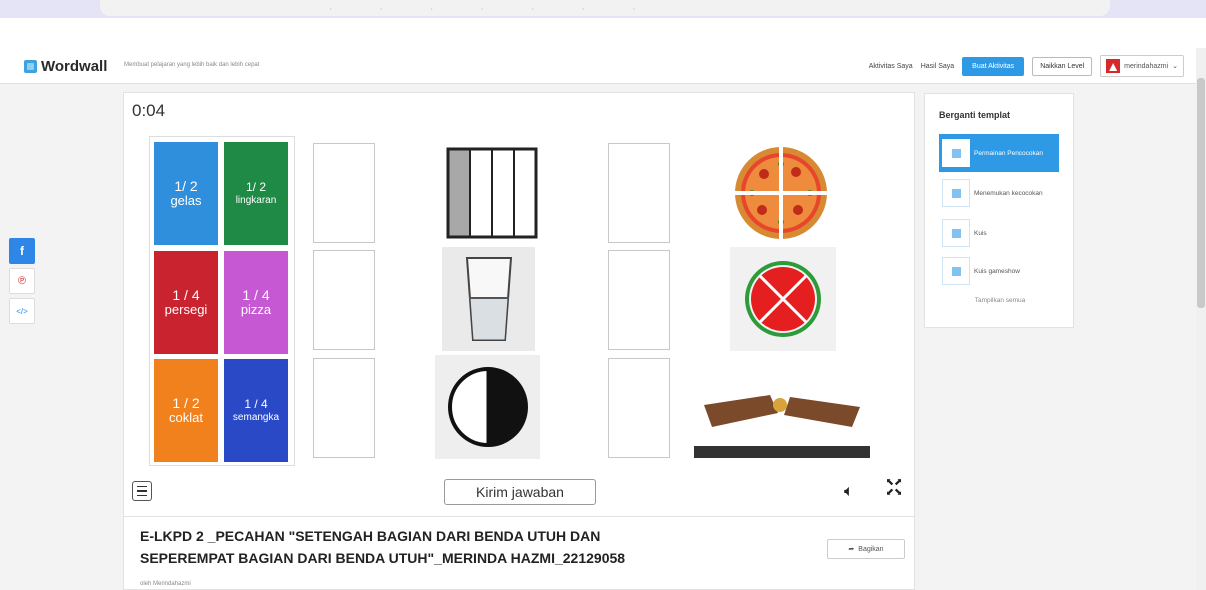 The width and height of the screenshot is (1206, 590). What do you see at coordinates (605, 8) in the screenshot?
I see `browser-tab-strip: • • • • • • •` at bounding box center [605, 8].